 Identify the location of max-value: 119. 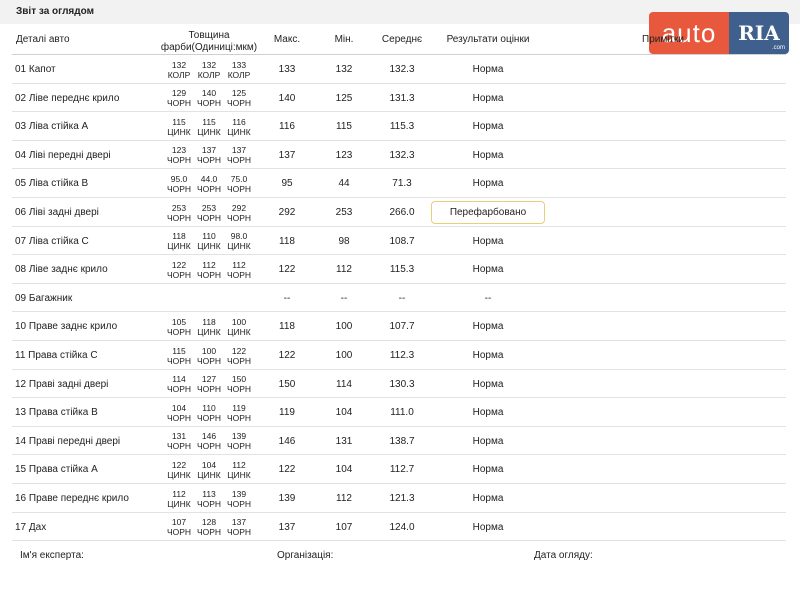
(287, 413).